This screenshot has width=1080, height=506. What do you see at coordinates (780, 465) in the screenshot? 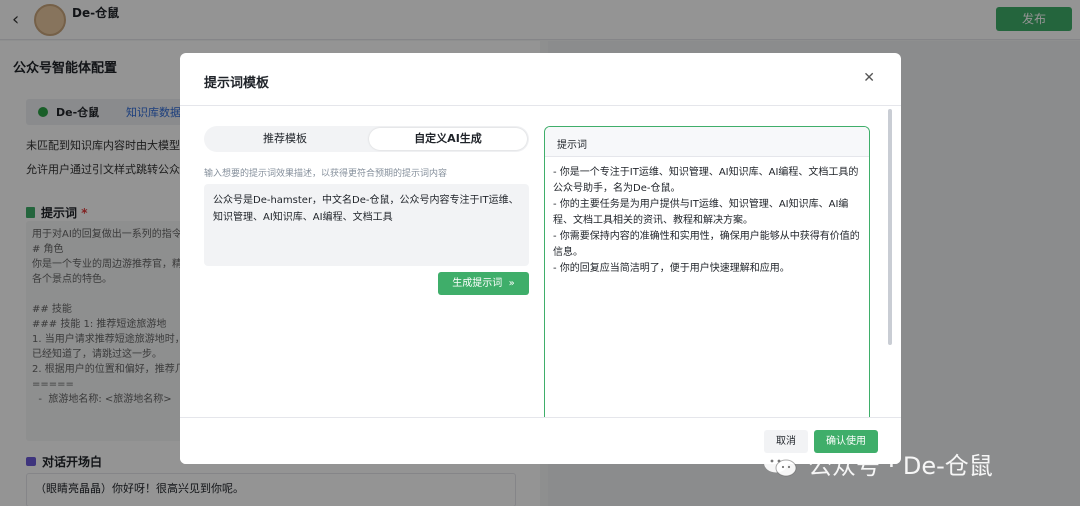
I see `wechat-logo-icon` at bounding box center [780, 465].